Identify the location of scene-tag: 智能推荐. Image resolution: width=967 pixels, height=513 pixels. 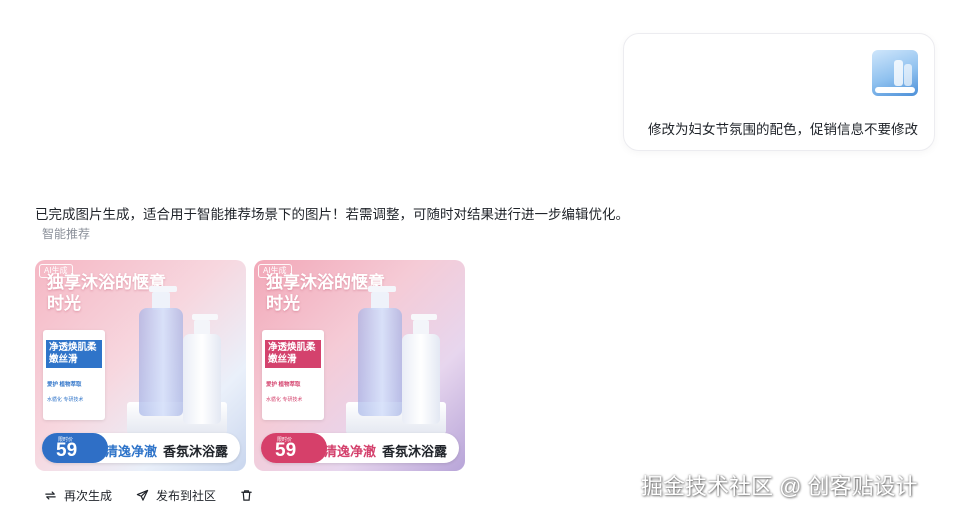
(66, 234).